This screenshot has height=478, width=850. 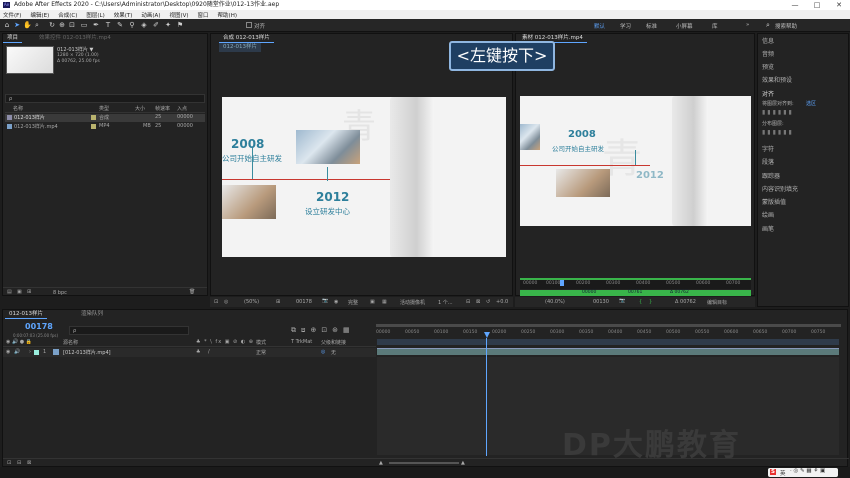 What do you see at coordinates (178, 15) in the screenshot?
I see `menu-view: 视图(V)` at bounding box center [178, 15].